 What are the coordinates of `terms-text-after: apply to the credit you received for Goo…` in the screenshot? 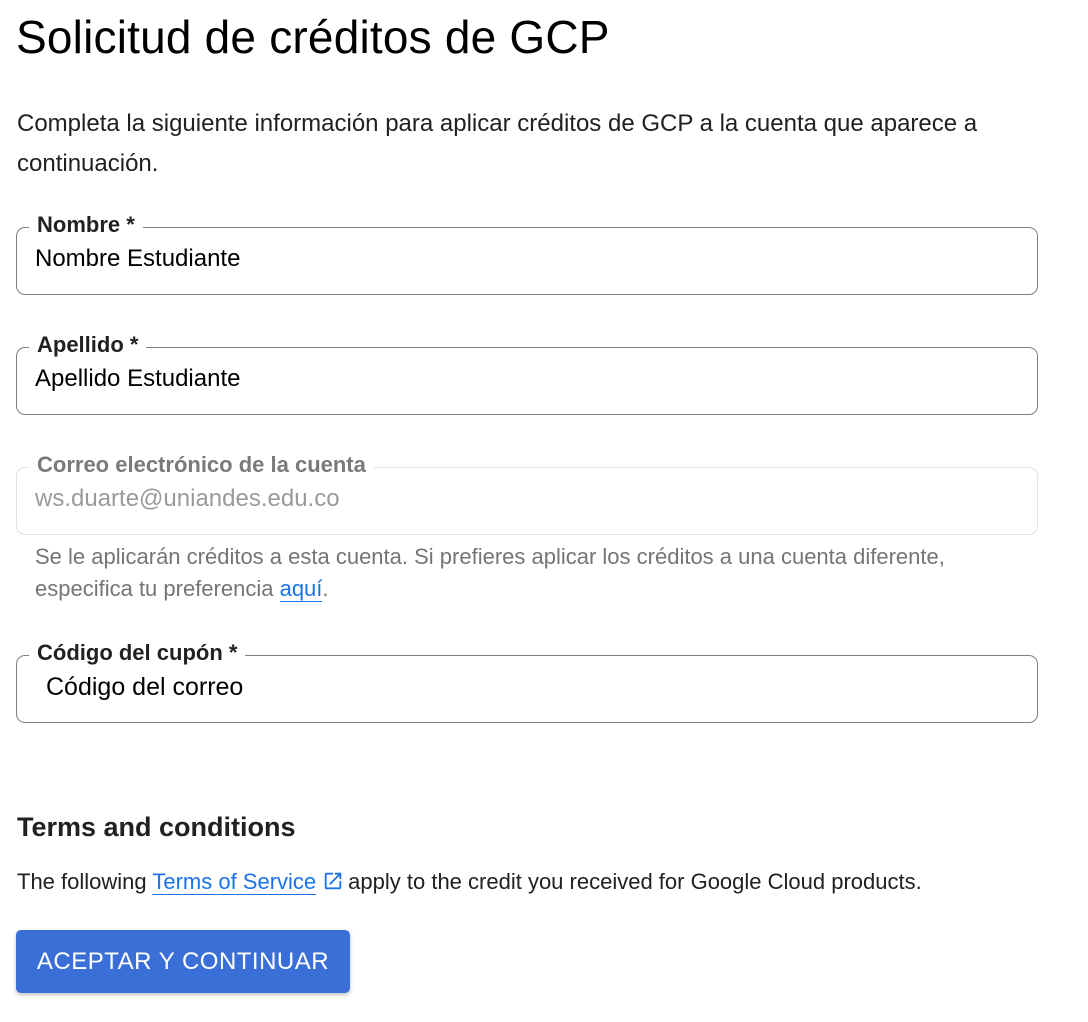 It's located at (635, 881).